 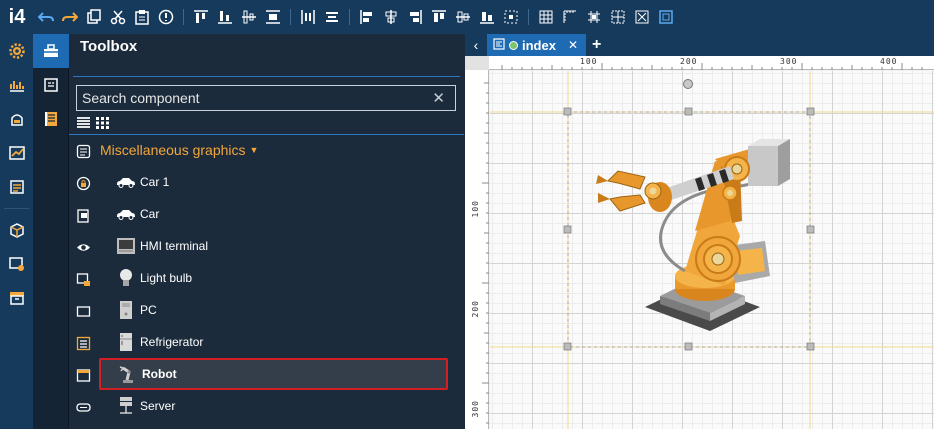 I want to click on category-divider, so click(x=266, y=134).